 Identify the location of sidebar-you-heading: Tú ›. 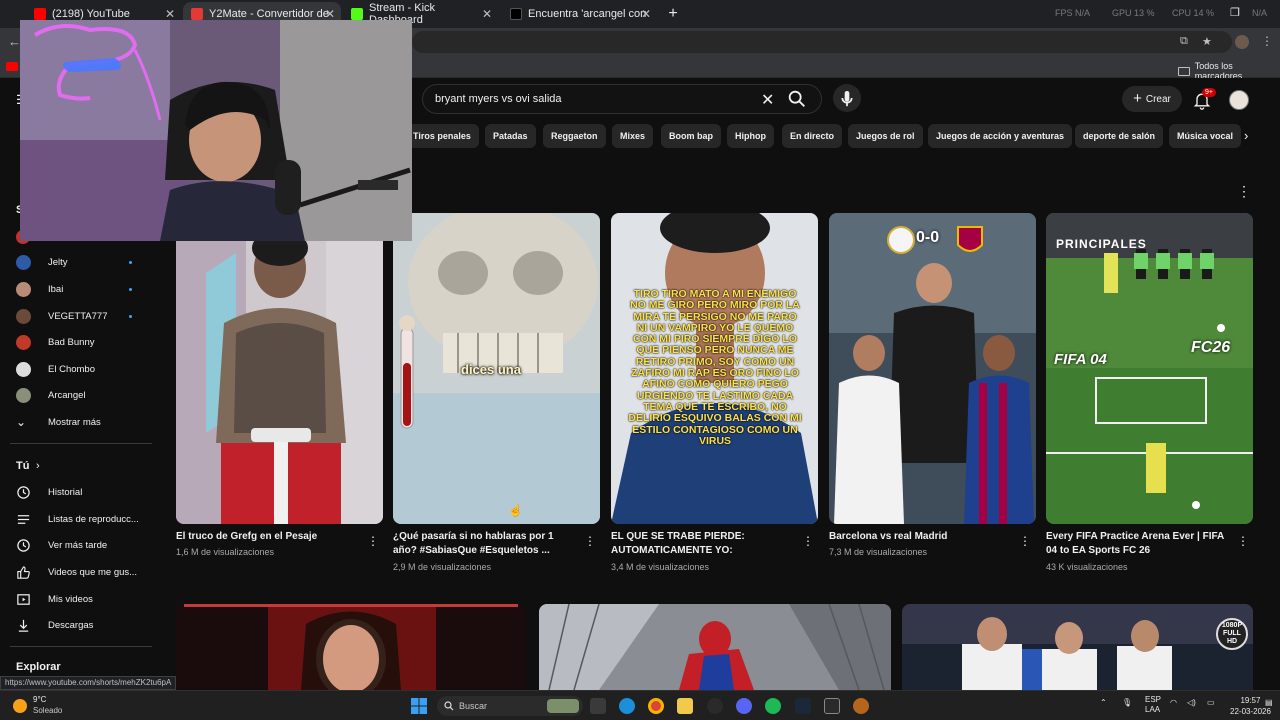
(77, 466).